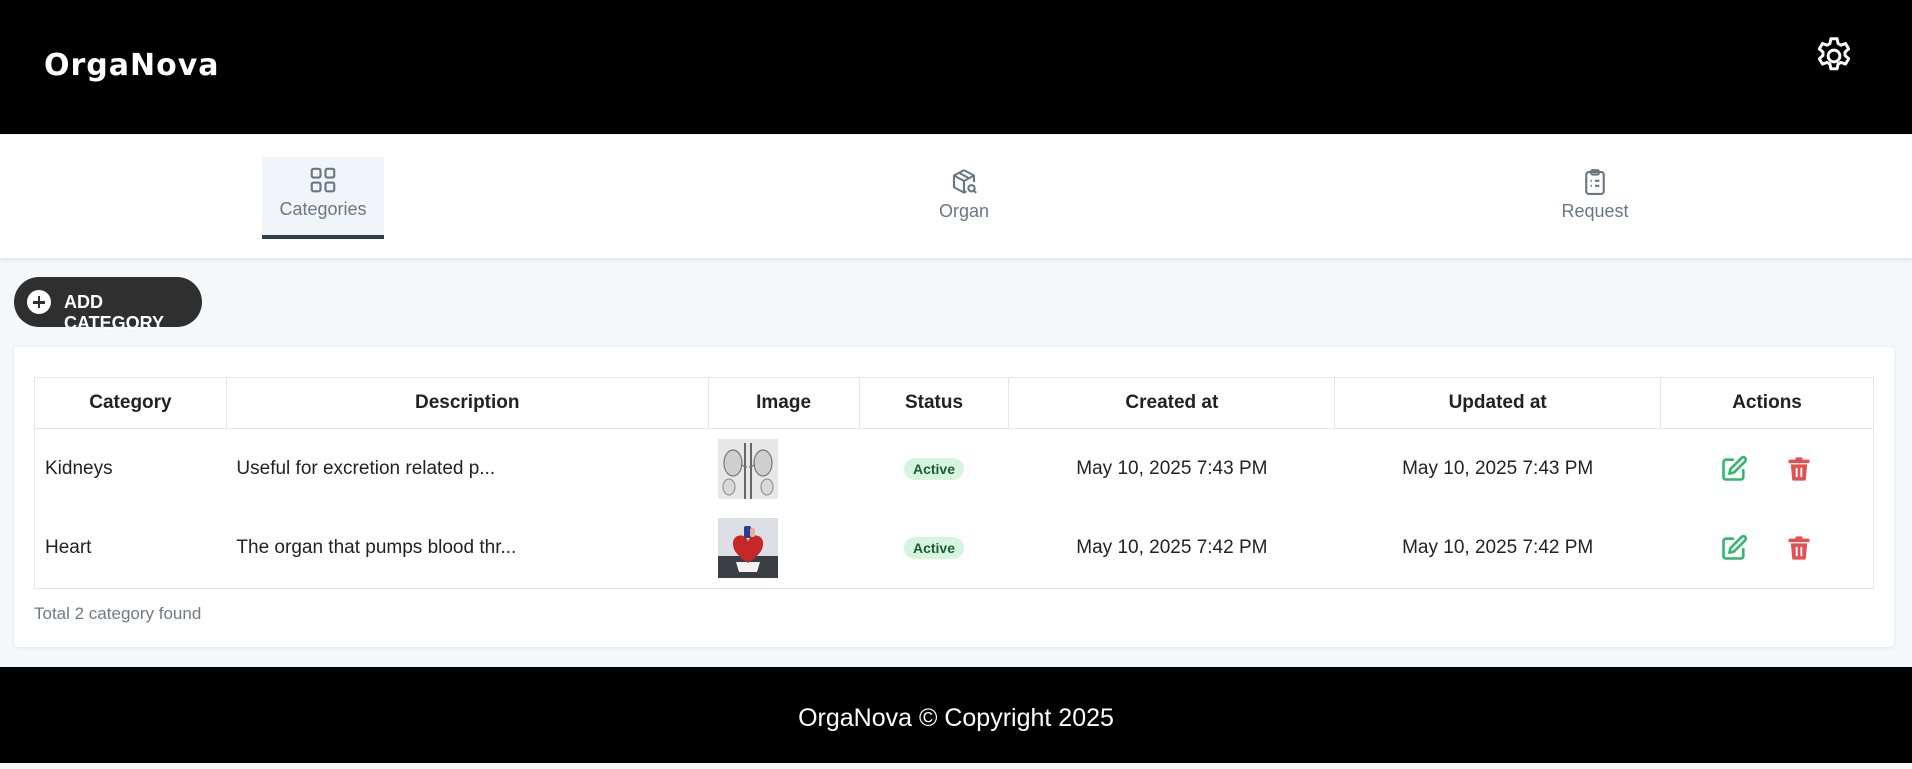  I want to click on column-header: Updated at, so click(1498, 403).